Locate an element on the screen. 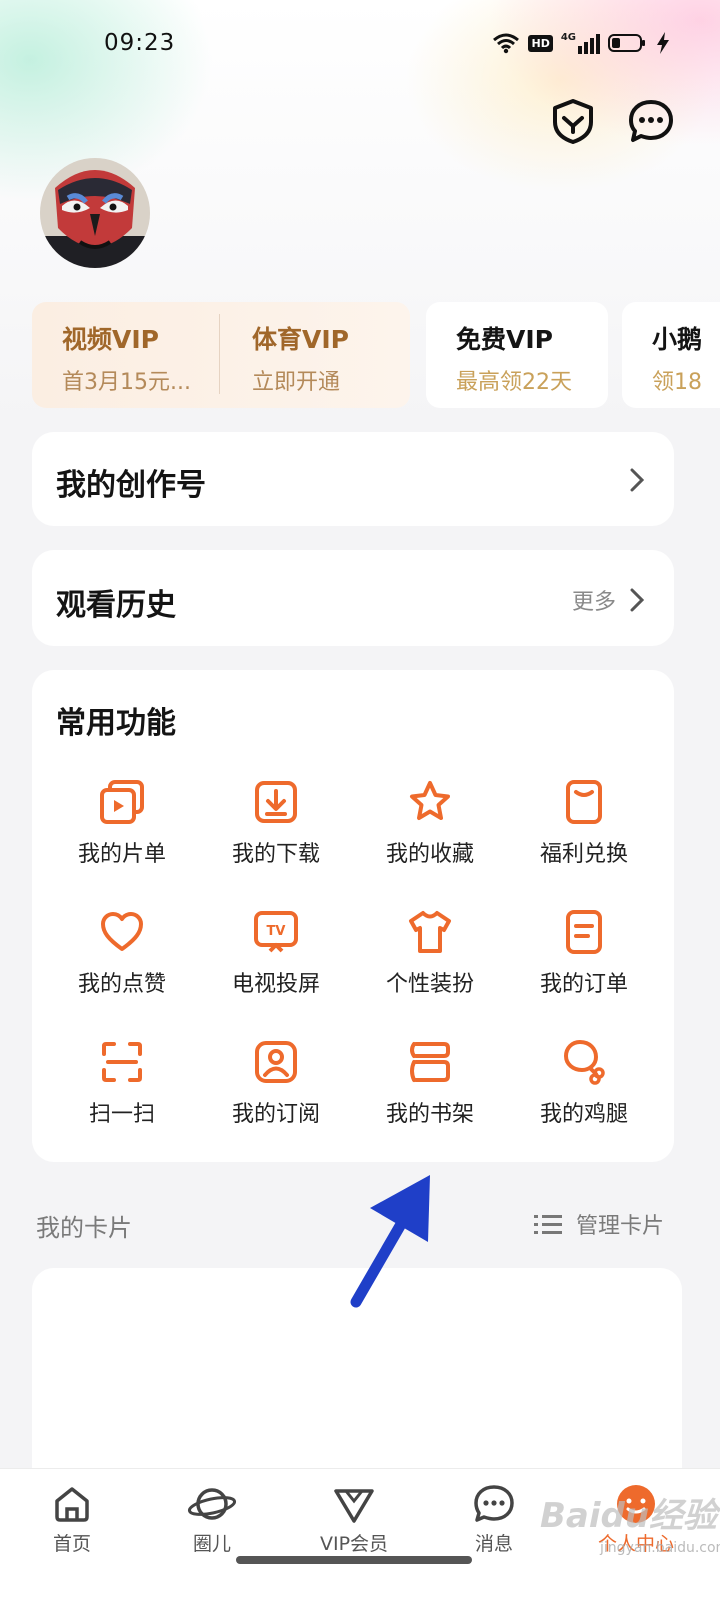  manage-cards-button: 管理卡片 is located at coordinates (603, 1224).